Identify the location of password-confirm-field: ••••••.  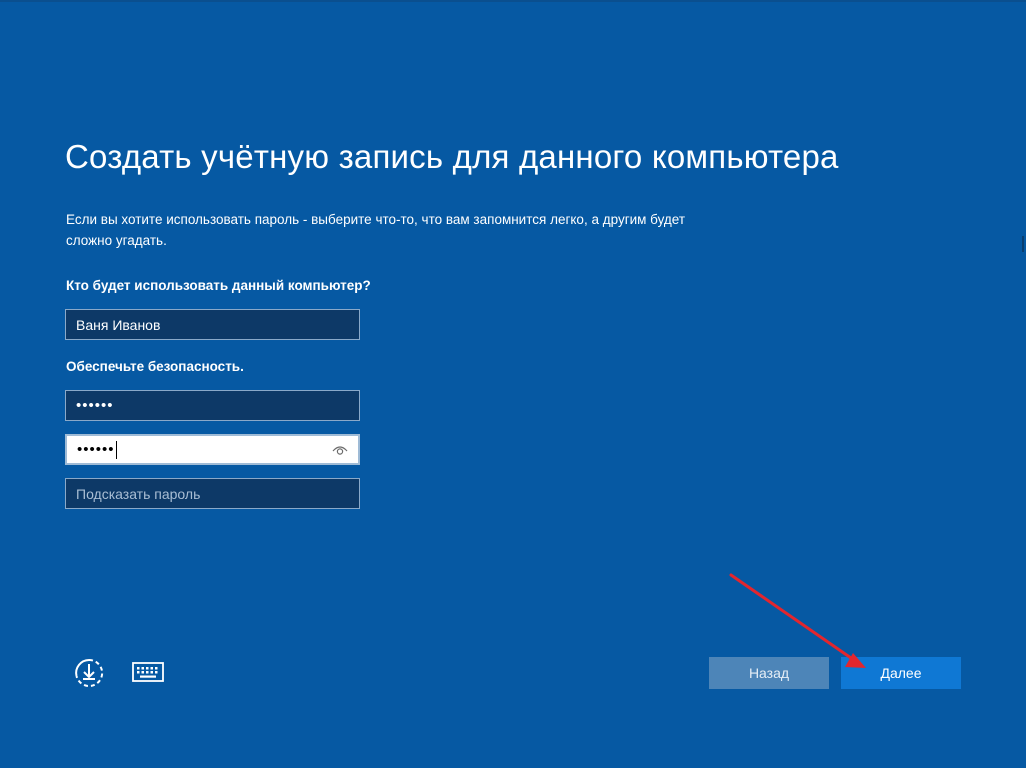
(212, 449).